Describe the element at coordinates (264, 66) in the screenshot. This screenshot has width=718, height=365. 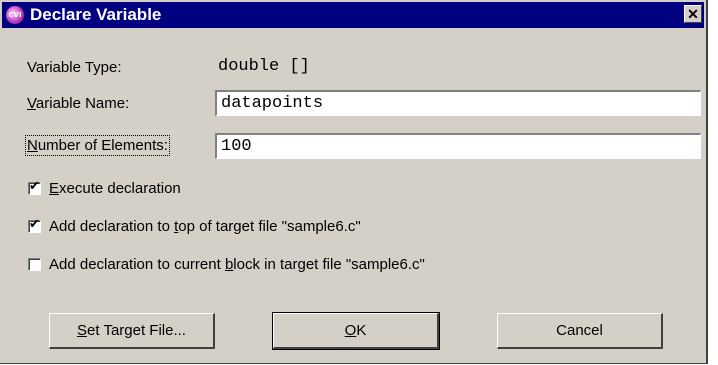
I see `variable-type-value: double []` at that location.